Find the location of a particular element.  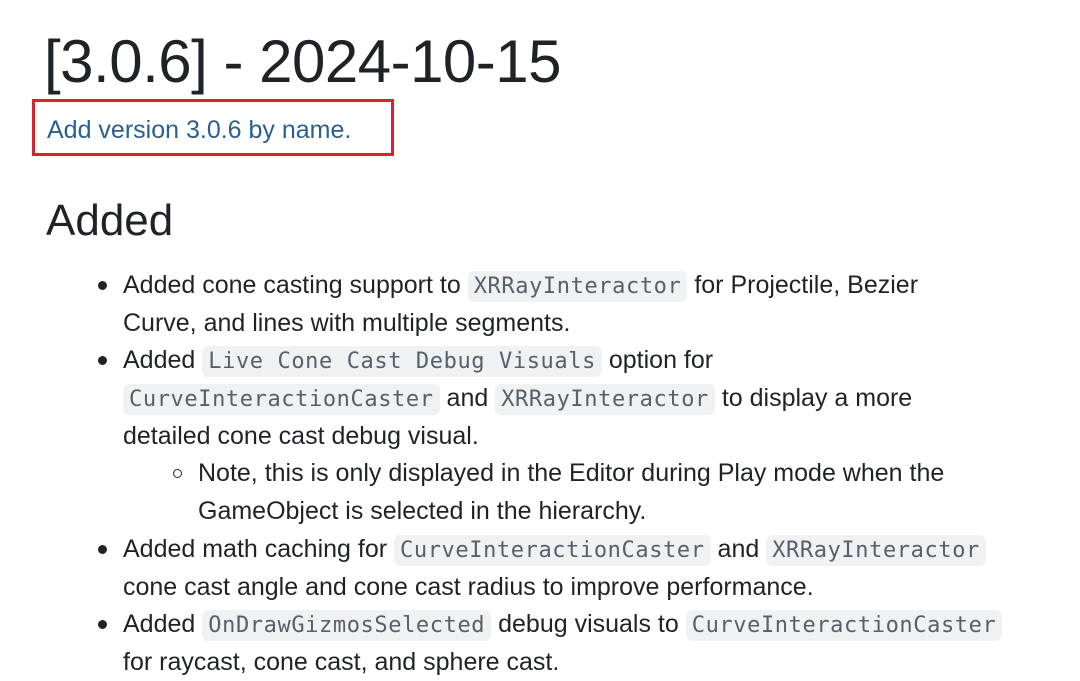

list-item-1-line-2: Curve, and lines with multiple segments. is located at coordinates (347, 323).